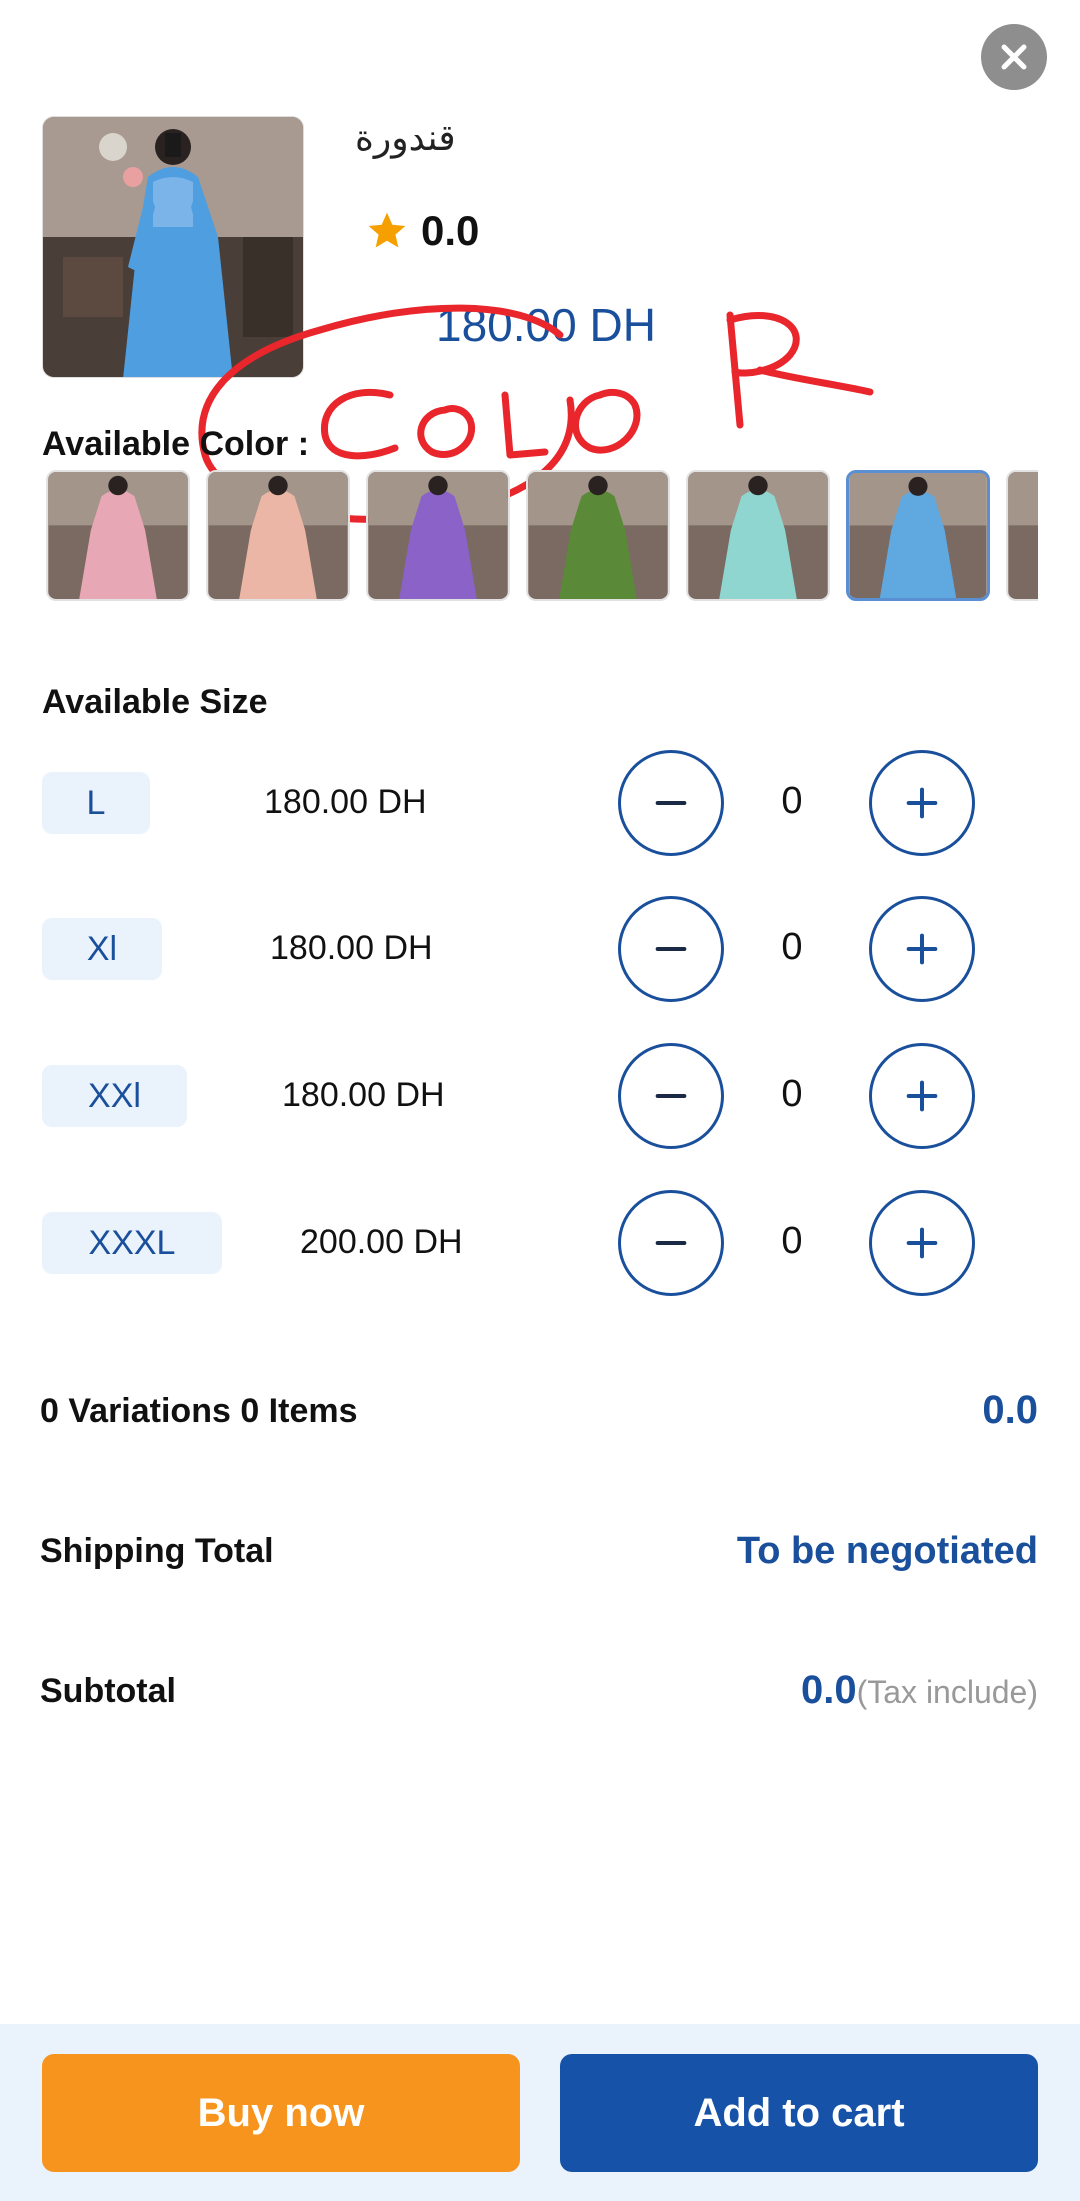 The image size is (1080, 2201). What do you see at coordinates (947, 1692) in the screenshot?
I see `tax-note: (Tax include)` at bounding box center [947, 1692].